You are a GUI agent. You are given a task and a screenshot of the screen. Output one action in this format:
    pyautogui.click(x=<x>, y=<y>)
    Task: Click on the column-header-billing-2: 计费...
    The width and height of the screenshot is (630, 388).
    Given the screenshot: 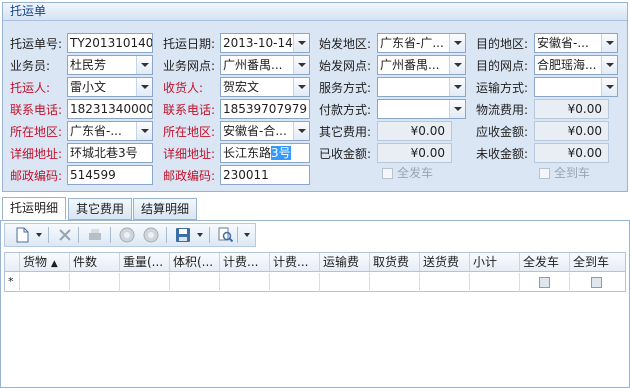 What is the action you would take?
    pyautogui.click(x=295, y=262)
    